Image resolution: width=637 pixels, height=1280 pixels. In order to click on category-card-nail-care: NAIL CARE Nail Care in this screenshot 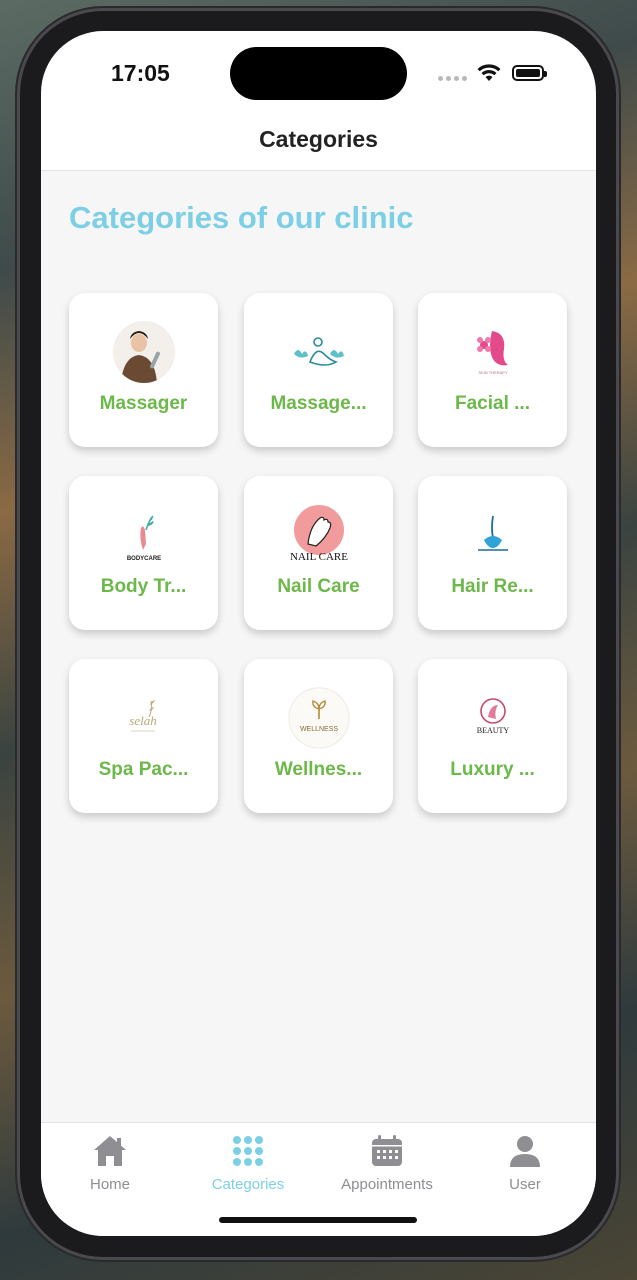, I will do `click(318, 553)`.